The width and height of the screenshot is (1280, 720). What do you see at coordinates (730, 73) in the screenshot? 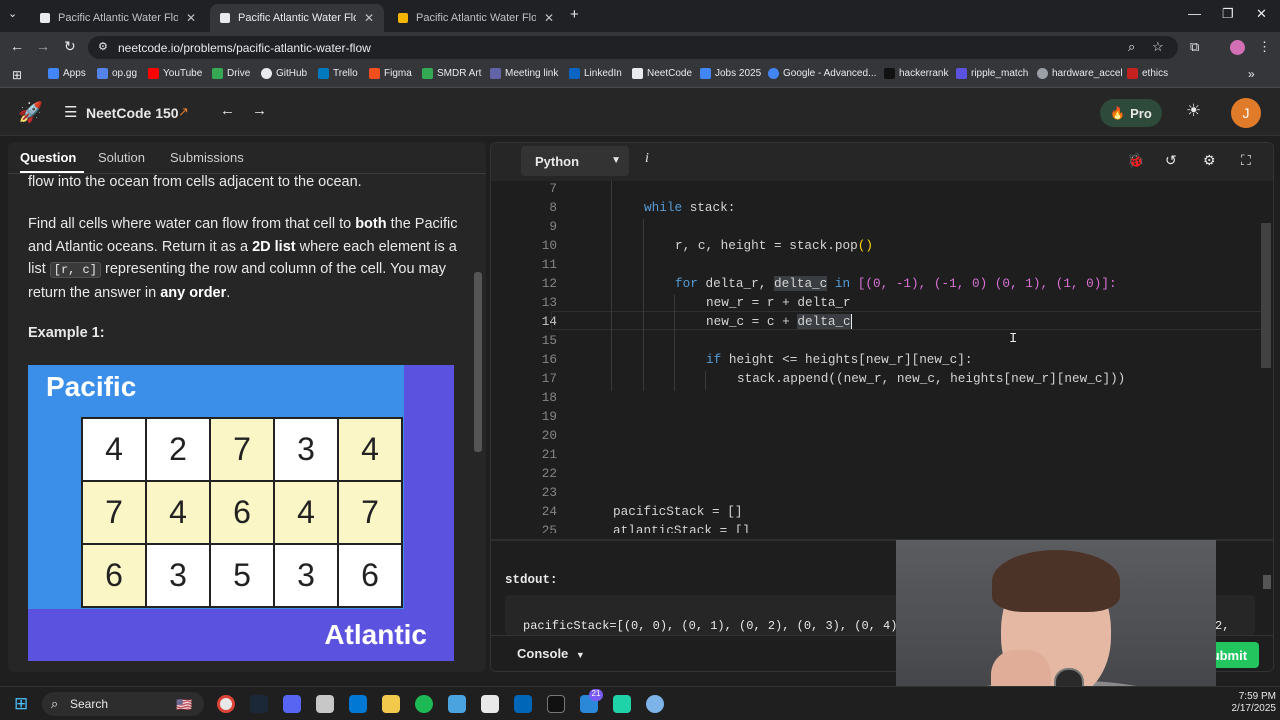
I see `bookmark-jobs: Jobs 2025` at bounding box center [730, 73].